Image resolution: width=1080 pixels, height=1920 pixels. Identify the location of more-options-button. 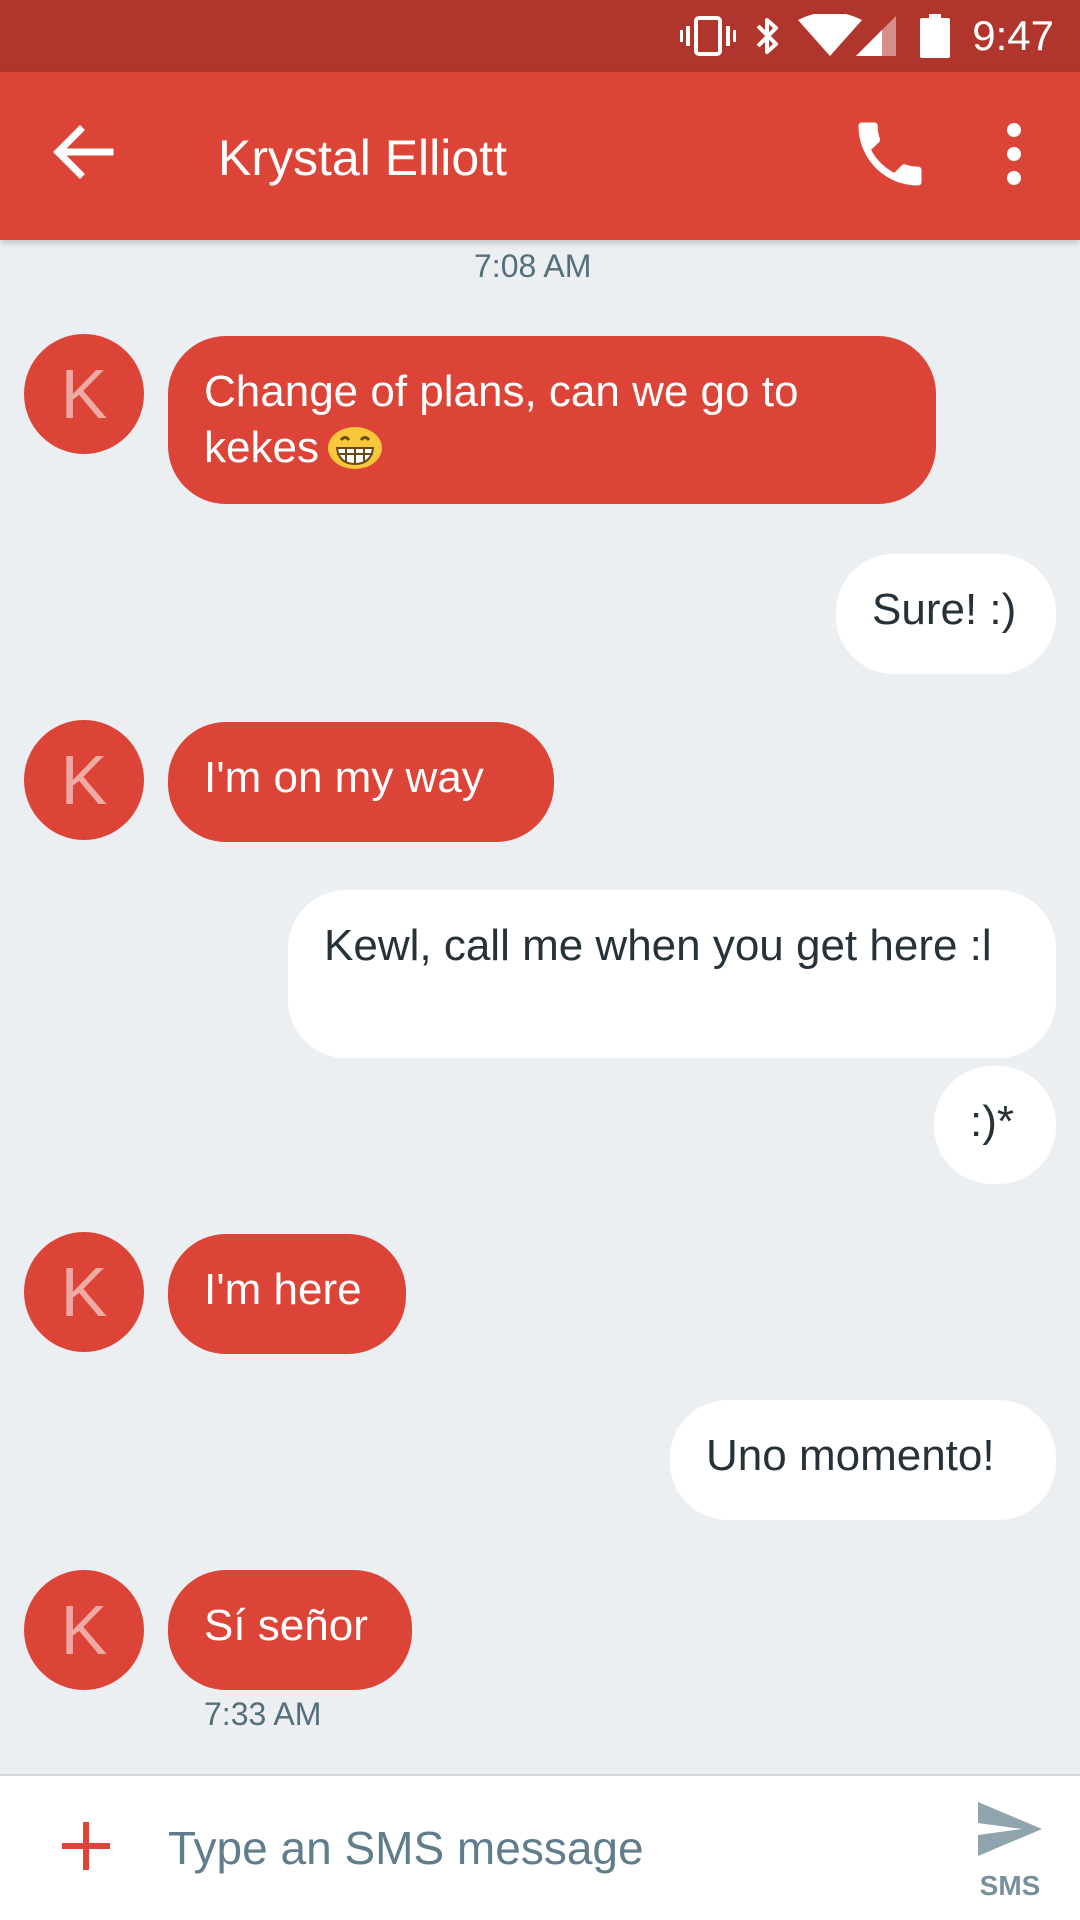
(1014, 154).